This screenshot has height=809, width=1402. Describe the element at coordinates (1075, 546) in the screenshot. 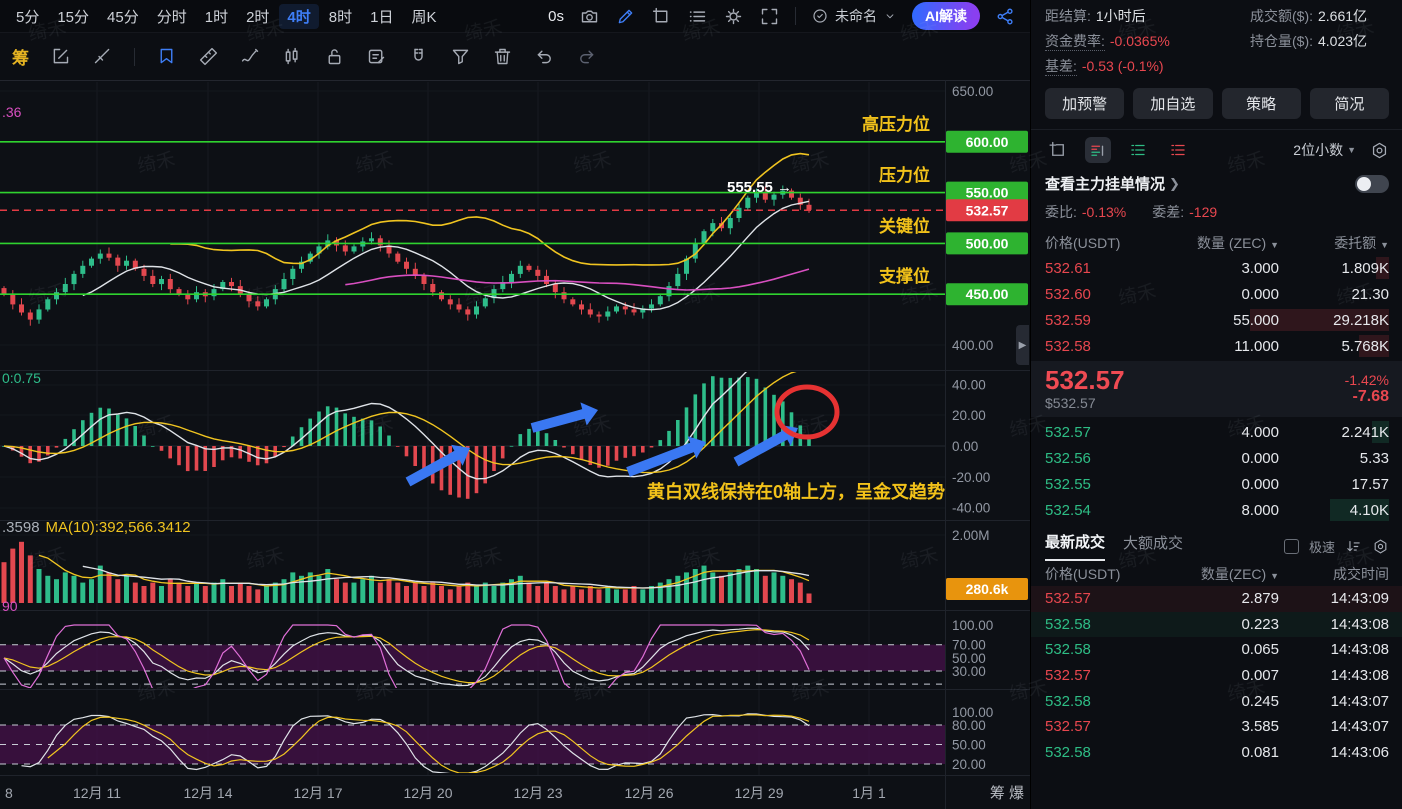

I see `tab-latest-trades: 最新成交` at that location.